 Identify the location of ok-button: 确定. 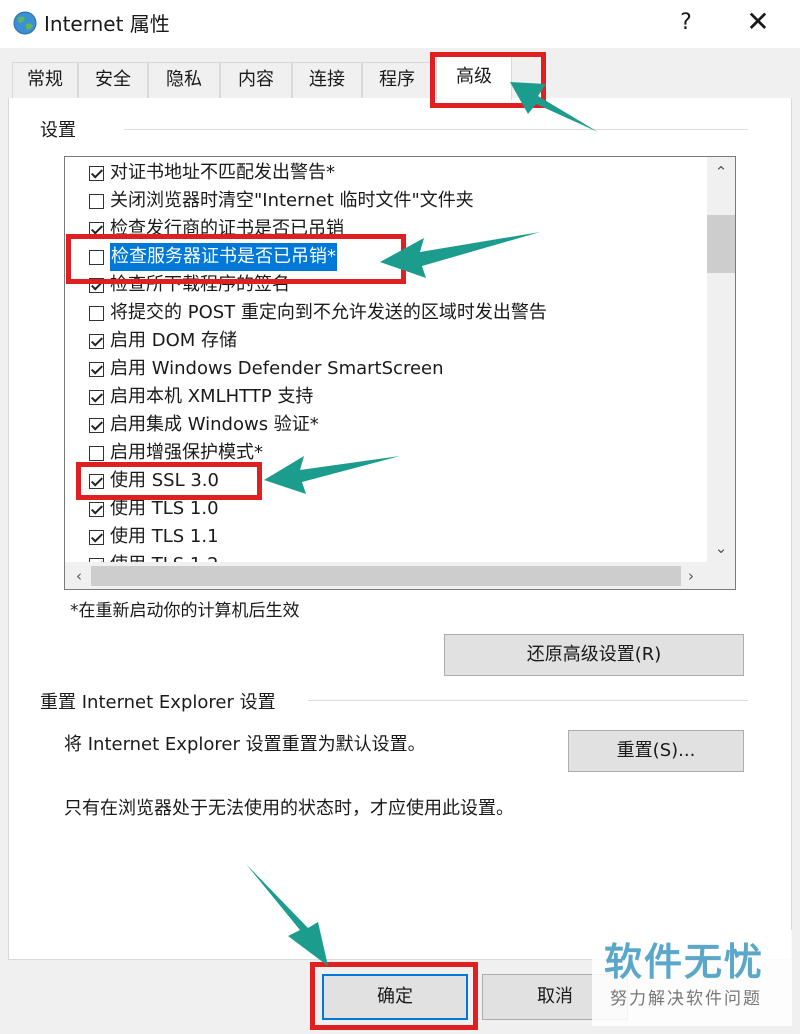
(395, 997).